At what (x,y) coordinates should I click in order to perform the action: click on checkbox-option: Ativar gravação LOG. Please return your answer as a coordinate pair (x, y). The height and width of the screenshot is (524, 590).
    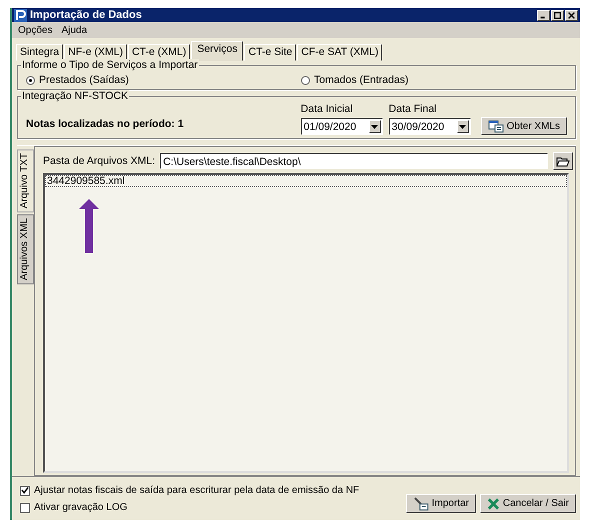
    Looking at the image, I should click on (190, 507).